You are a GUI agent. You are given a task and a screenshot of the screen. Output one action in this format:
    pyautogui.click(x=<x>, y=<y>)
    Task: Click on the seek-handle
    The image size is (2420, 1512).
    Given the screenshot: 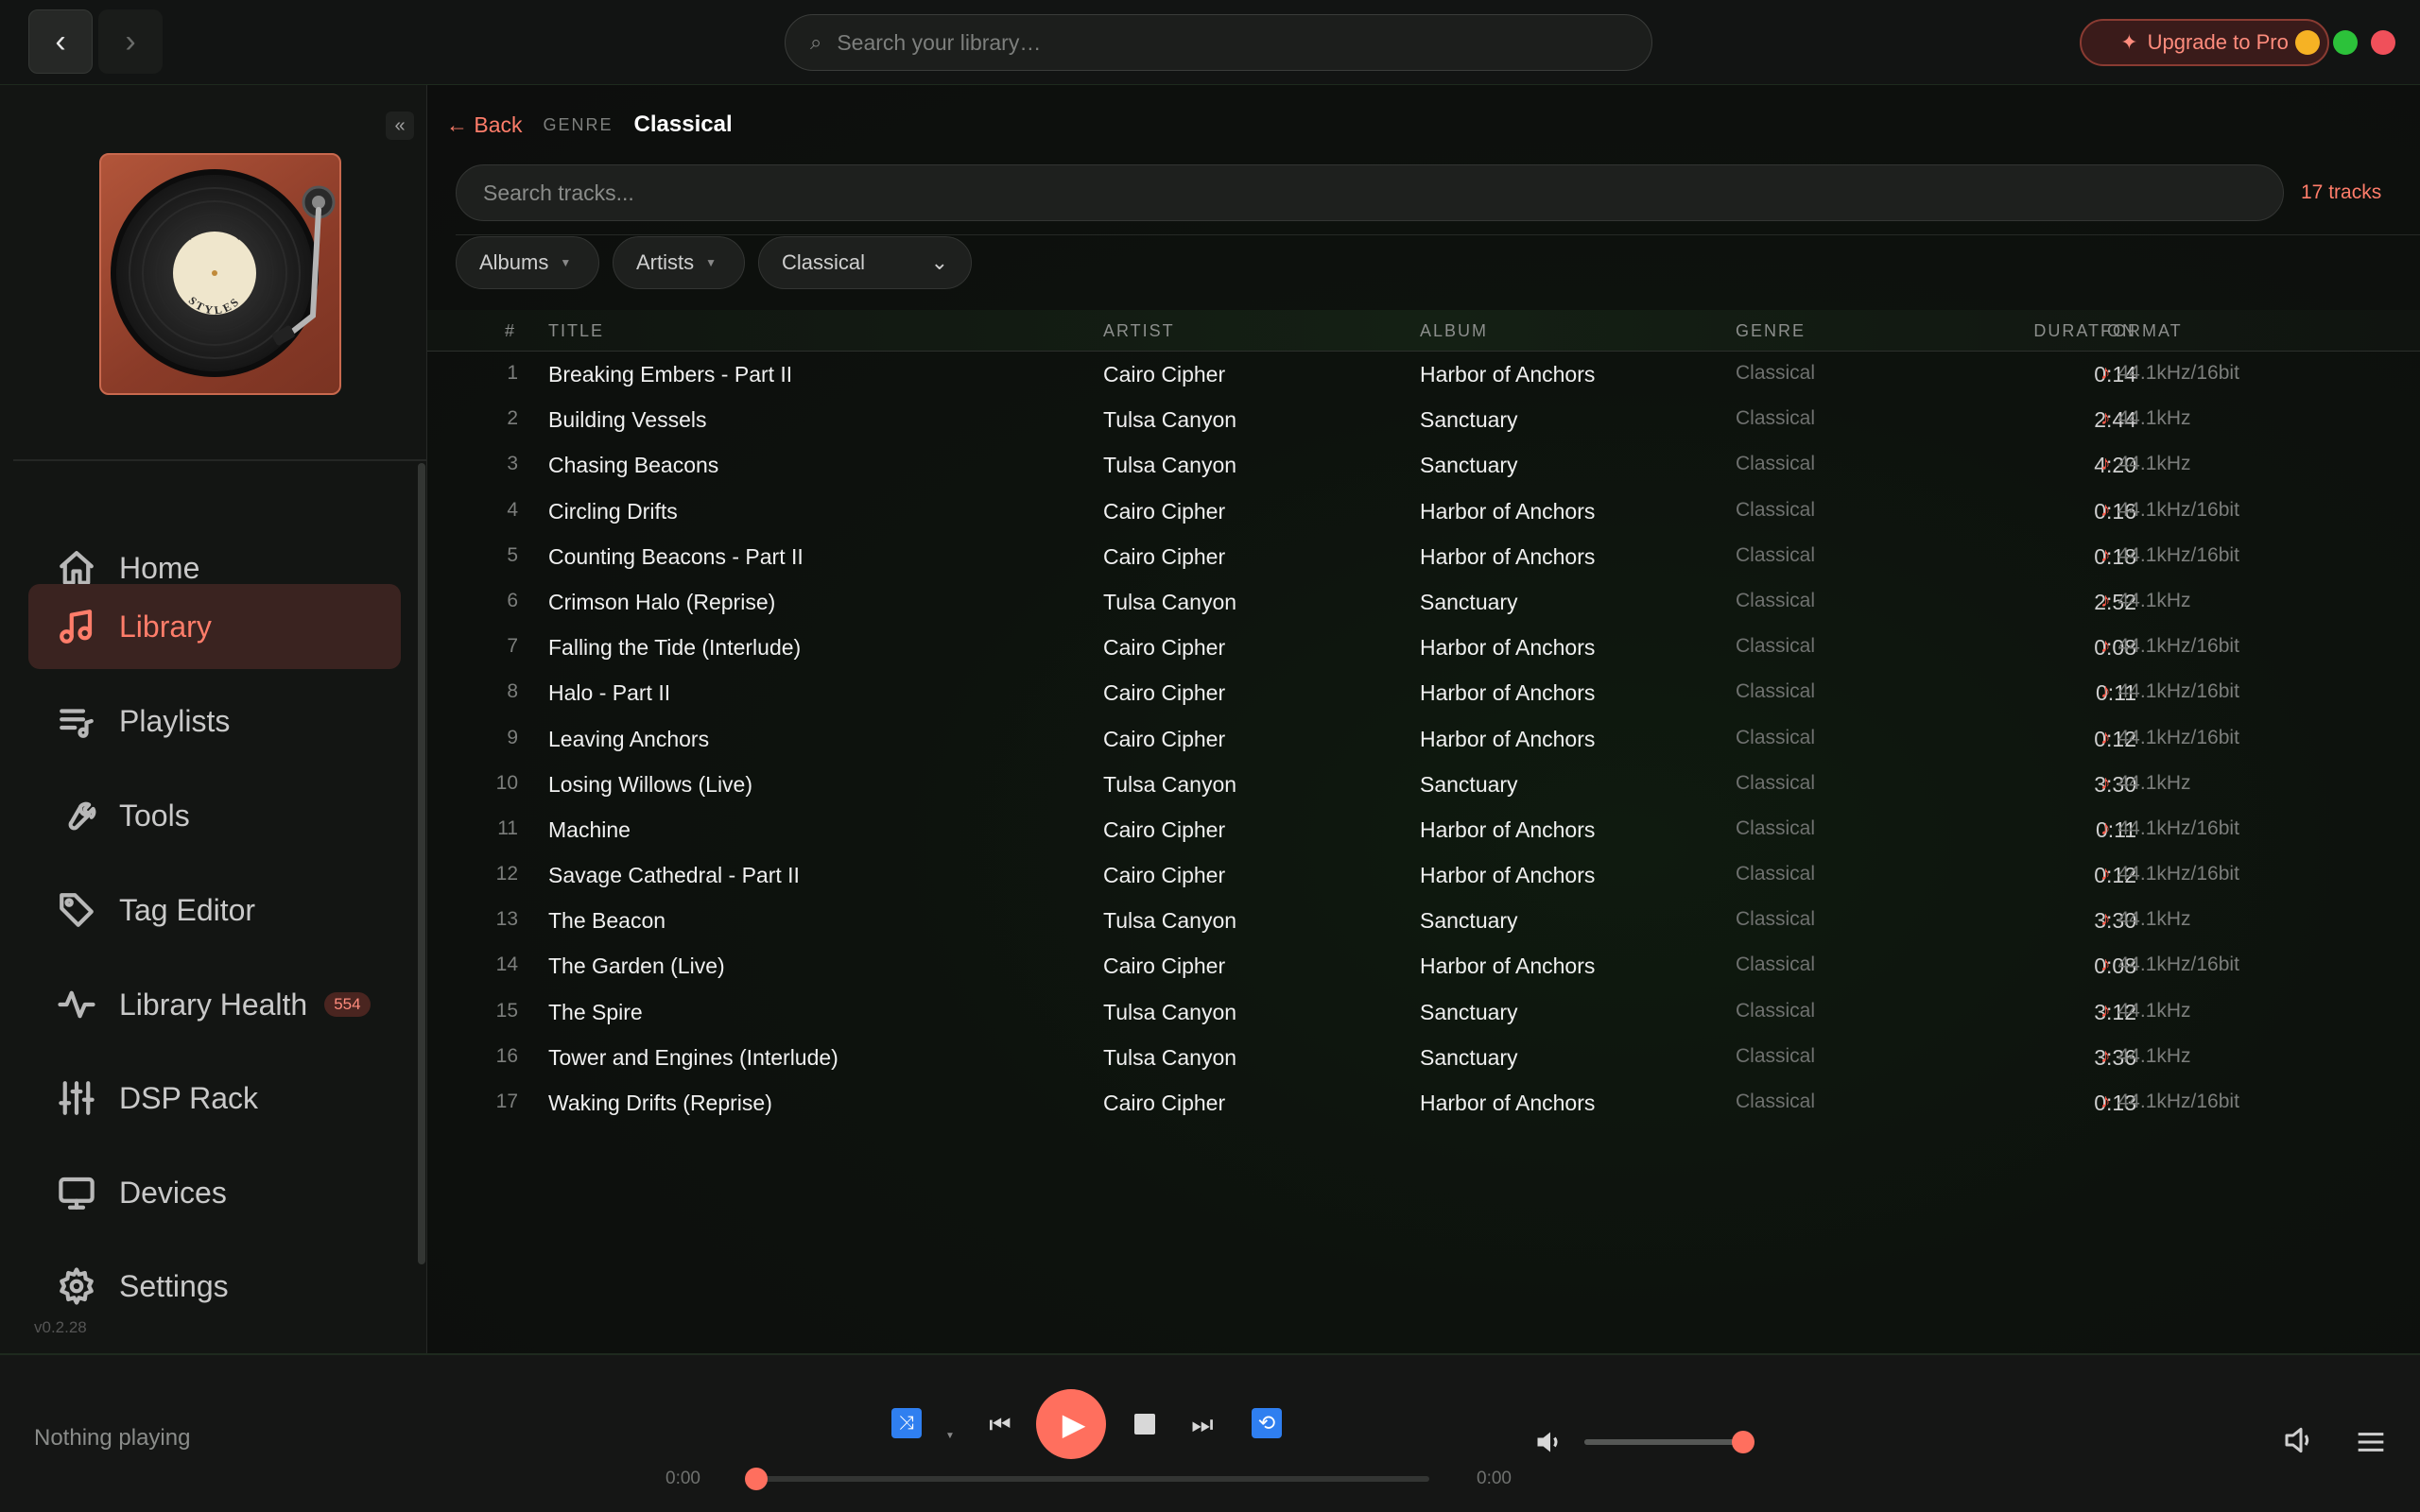 What is the action you would take?
    pyautogui.click(x=756, y=1479)
    